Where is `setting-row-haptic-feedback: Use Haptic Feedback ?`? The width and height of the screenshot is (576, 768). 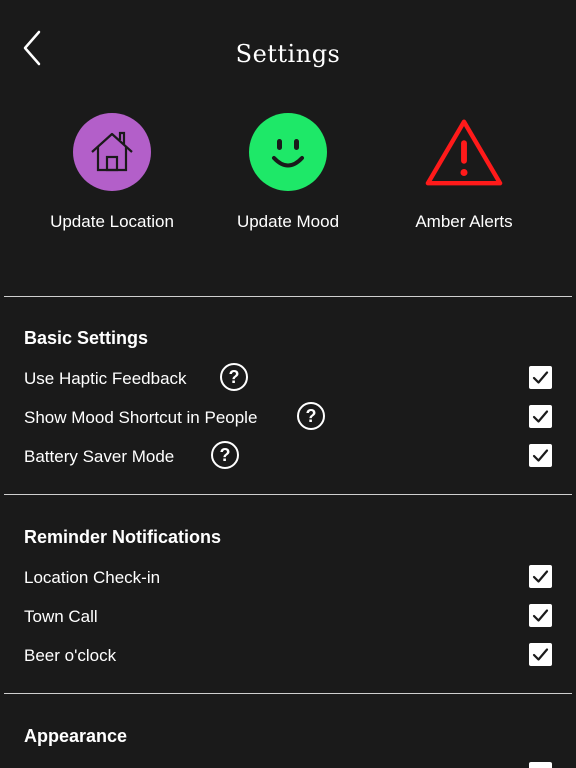 setting-row-haptic-feedback: Use Haptic Feedback ? is located at coordinates (288, 379).